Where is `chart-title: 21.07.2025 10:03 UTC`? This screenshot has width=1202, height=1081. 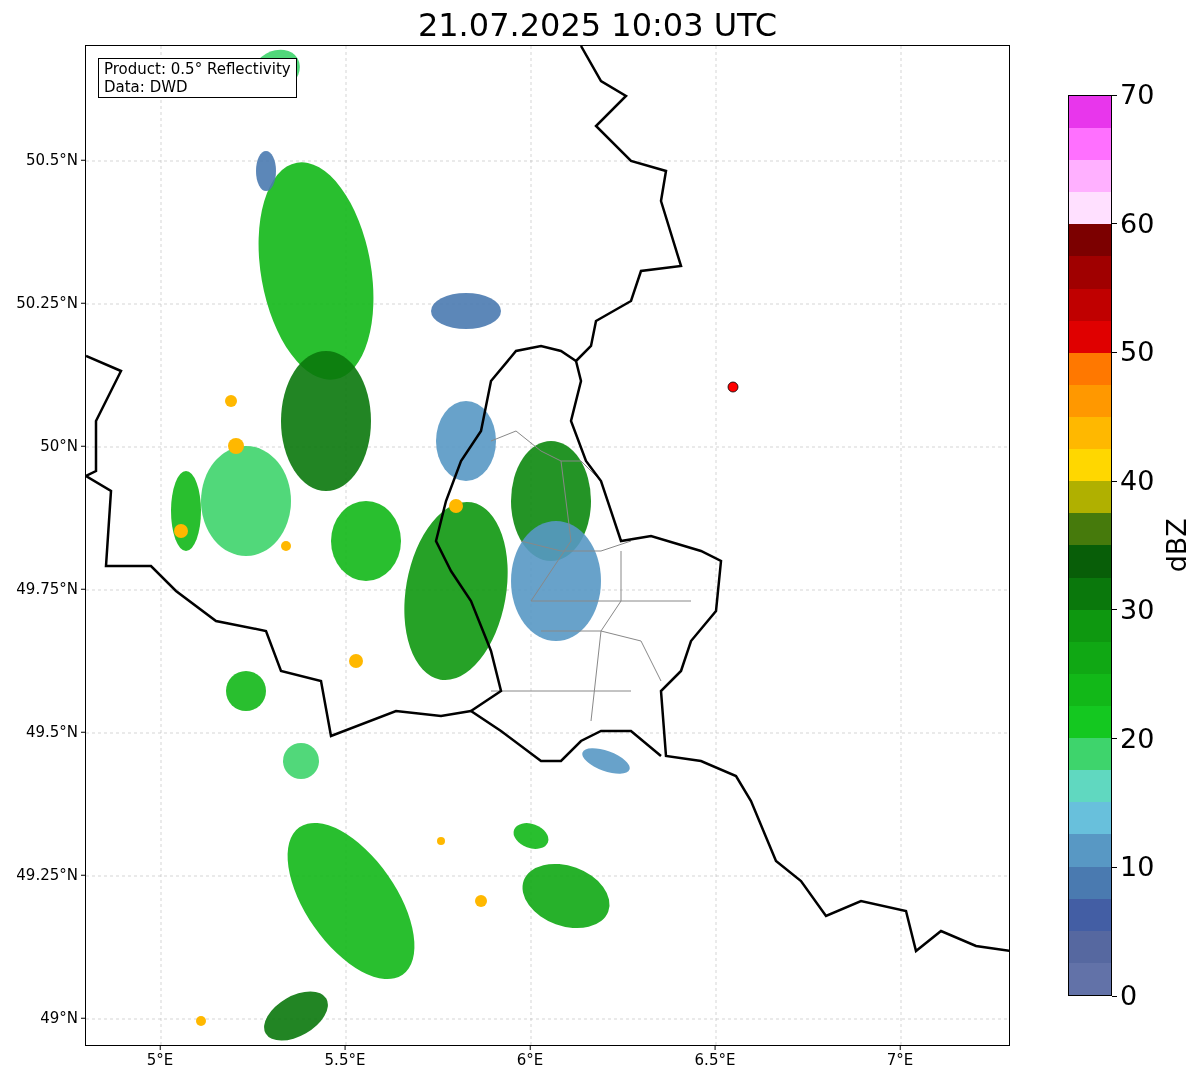
chart-title: 21.07.2025 10:03 UTC is located at coordinates (597, 25).